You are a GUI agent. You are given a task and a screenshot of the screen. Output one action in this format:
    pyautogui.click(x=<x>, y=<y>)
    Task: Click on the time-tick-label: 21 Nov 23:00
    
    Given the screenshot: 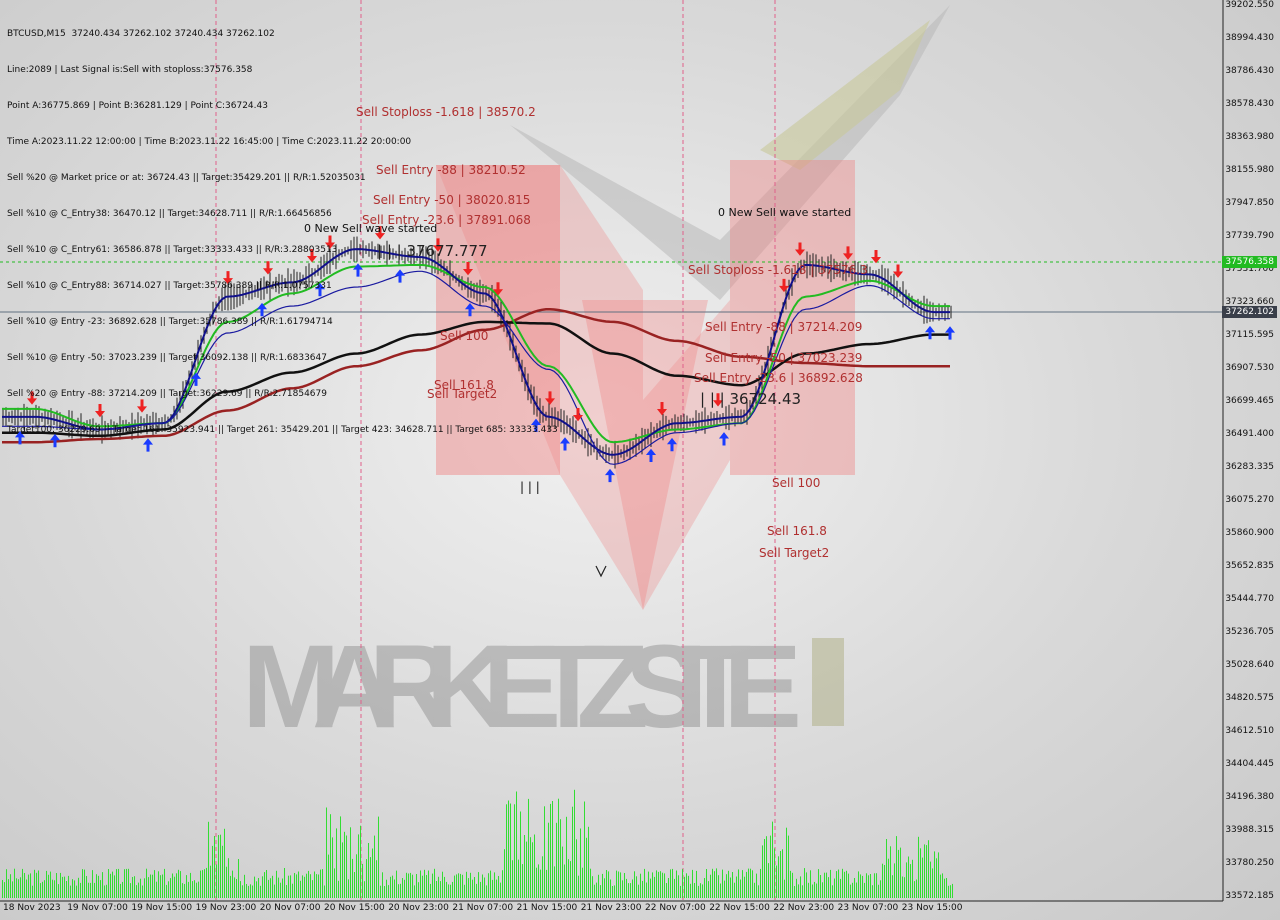 What is the action you would take?
    pyautogui.click(x=611, y=908)
    